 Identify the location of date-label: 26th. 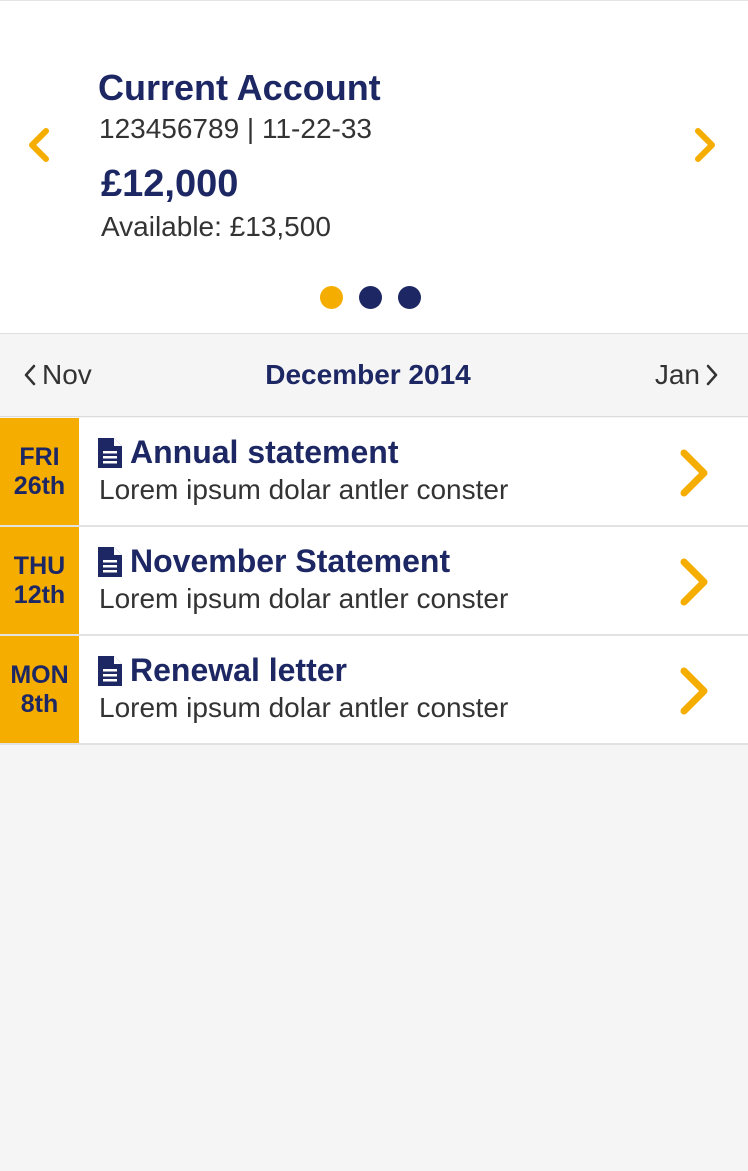
(39, 485).